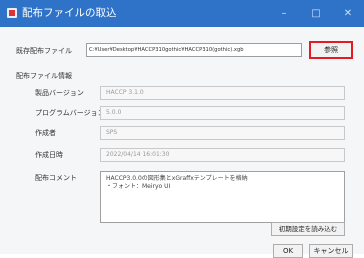 The width and height of the screenshot is (364, 258). What do you see at coordinates (44, 76) in the screenshot?
I see `section-title-file-info: 配布ファイル情報` at bounding box center [44, 76].